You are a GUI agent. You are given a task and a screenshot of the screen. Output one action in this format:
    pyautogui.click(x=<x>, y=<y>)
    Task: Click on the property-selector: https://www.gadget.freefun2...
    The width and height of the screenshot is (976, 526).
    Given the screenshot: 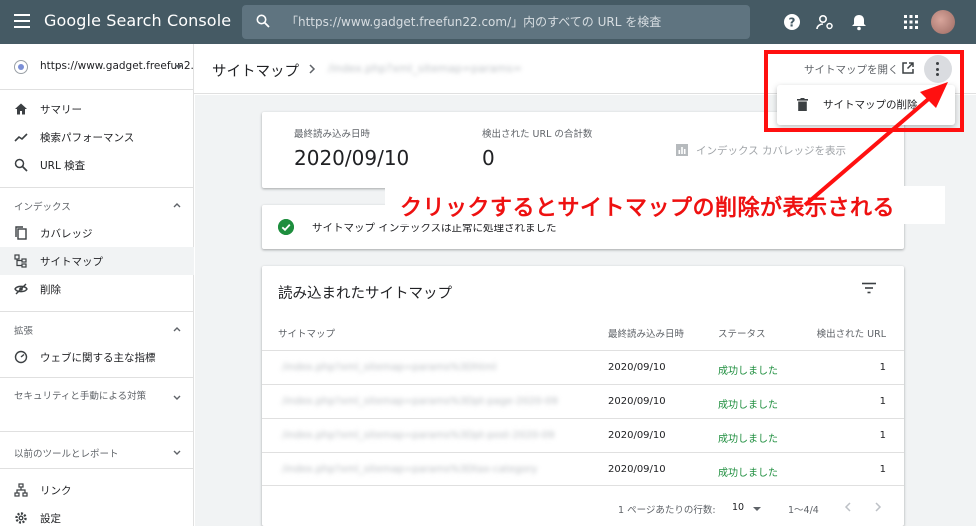 What is the action you would take?
    pyautogui.click(x=100, y=67)
    